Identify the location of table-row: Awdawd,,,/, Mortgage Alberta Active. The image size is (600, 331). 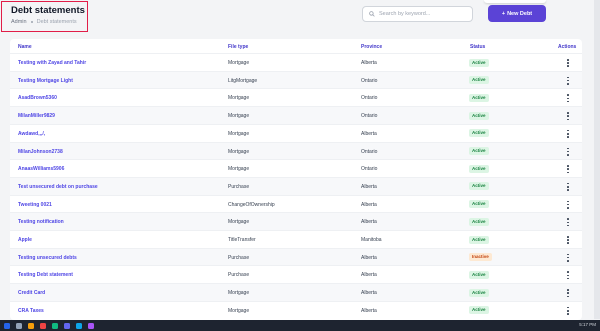
(296, 132).